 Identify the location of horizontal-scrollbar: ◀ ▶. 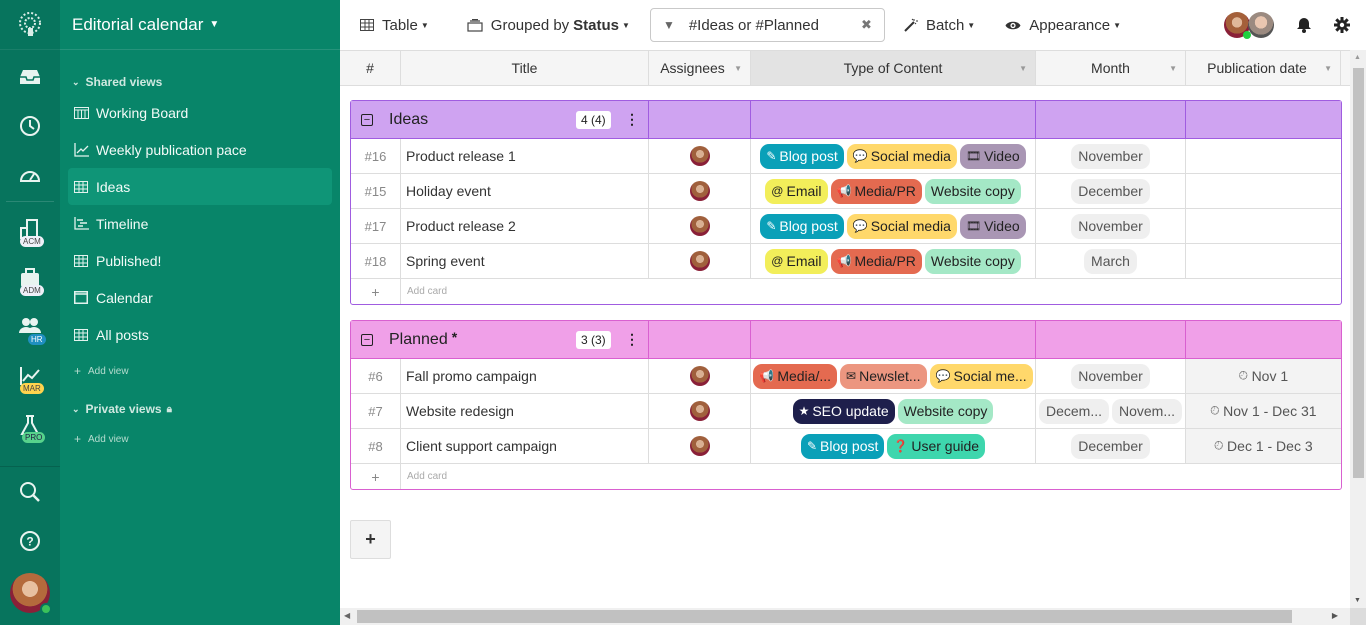
(845, 616).